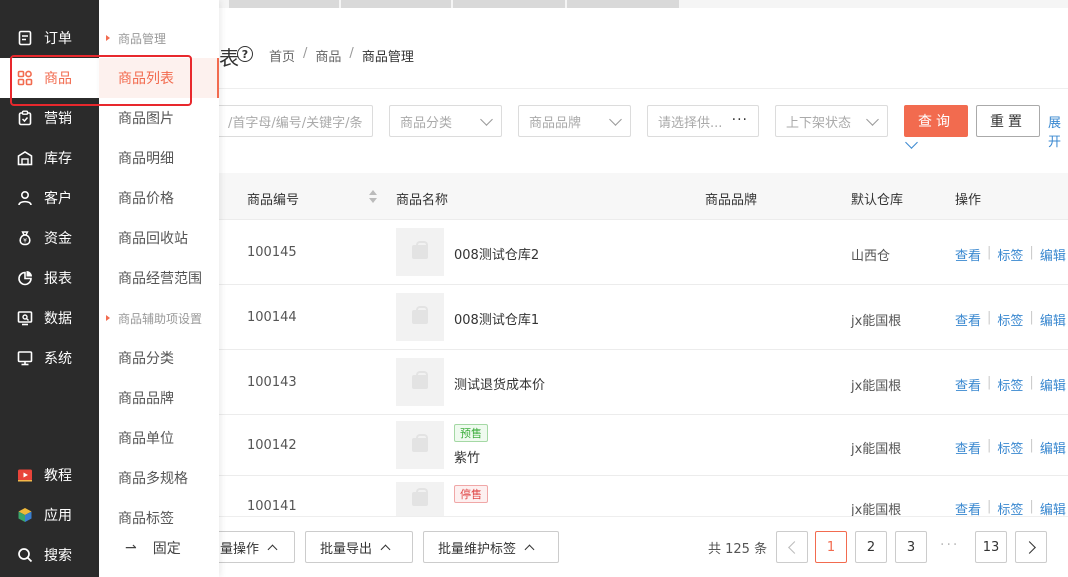 The width and height of the screenshot is (1068, 577). Describe the element at coordinates (159, 198) in the screenshot. I see `submenu-item-goods-prices: 商品价格` at that location.